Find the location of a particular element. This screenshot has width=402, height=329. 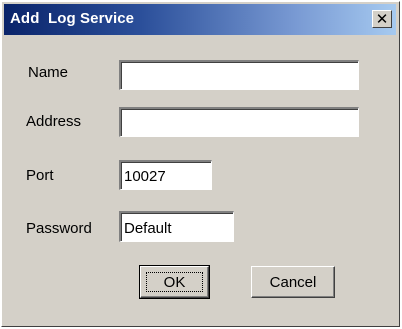

ok-button: OK is located at coordinates (174, 282).